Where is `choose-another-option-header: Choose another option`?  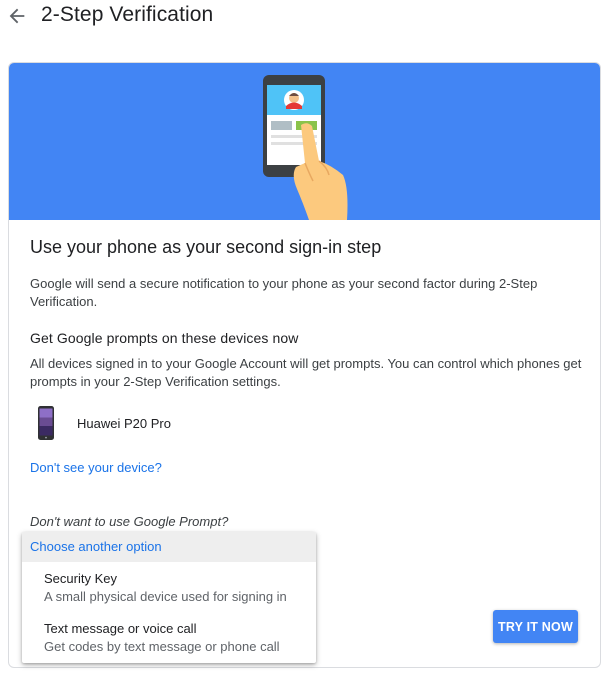 choose-another-option-header: Choose another option is located at coordinates (169, 547).